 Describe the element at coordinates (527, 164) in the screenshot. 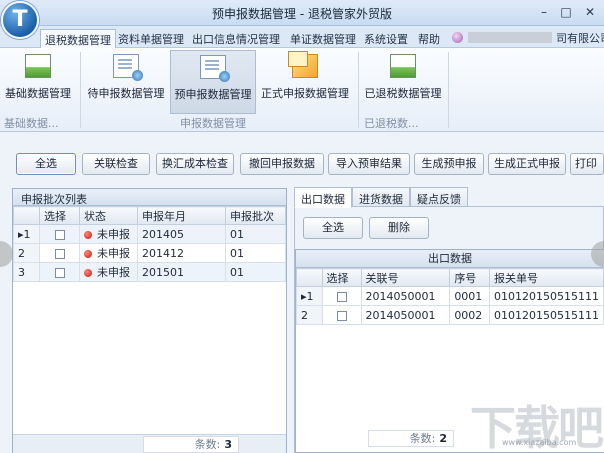

I see `generate-formal-declare-button: 生成正式申报` at that location.